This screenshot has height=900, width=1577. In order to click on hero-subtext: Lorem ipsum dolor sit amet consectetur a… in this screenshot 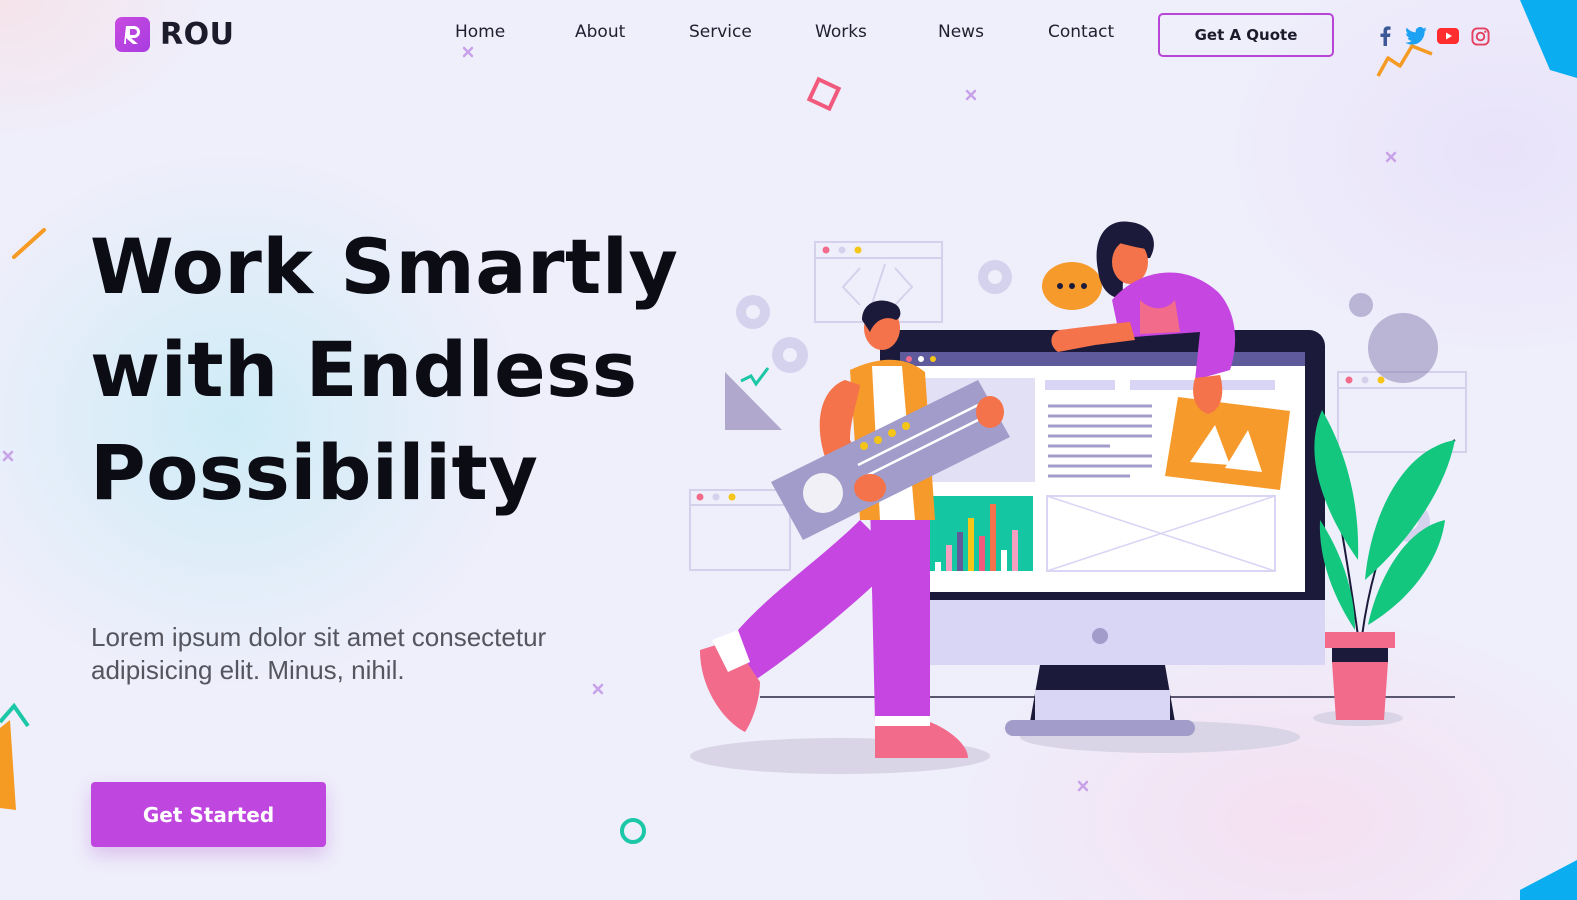, I will do `click(351, 654)`.